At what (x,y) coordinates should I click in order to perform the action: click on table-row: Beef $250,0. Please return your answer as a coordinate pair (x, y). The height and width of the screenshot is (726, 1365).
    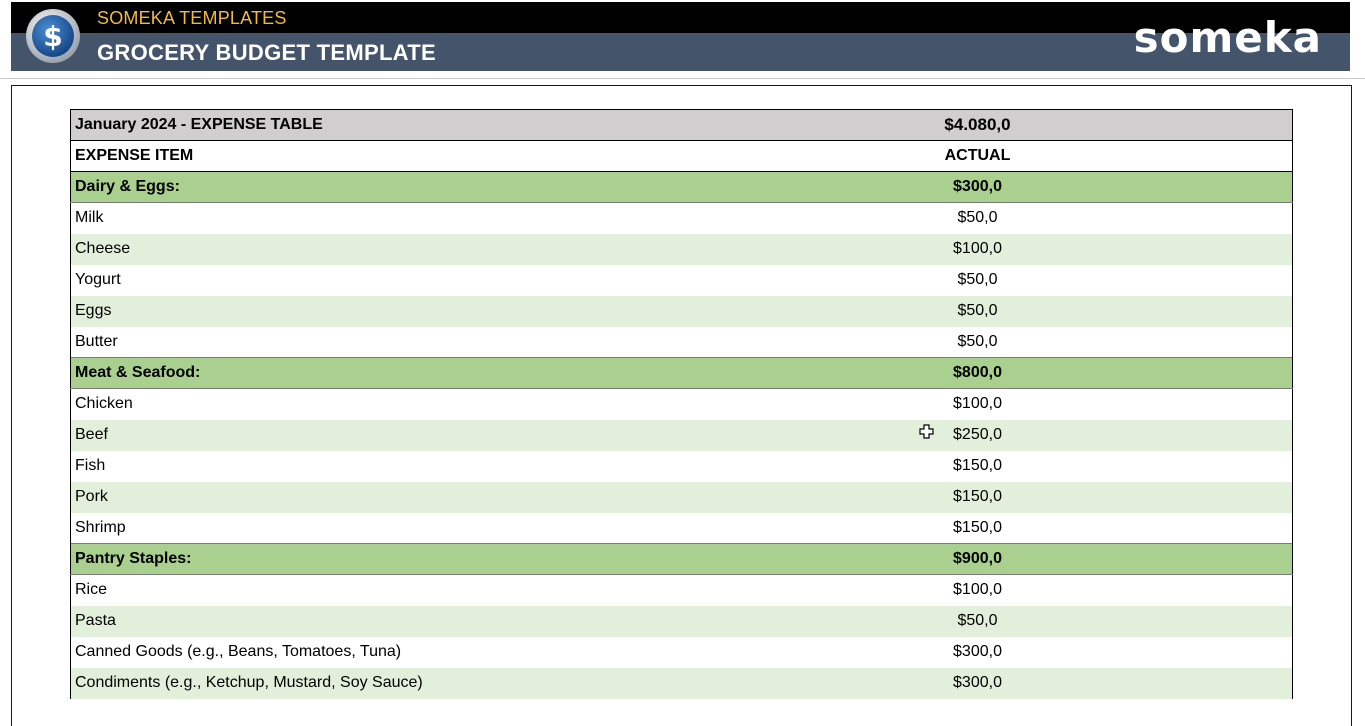
    Looking at the image, I should click on (681, 435).